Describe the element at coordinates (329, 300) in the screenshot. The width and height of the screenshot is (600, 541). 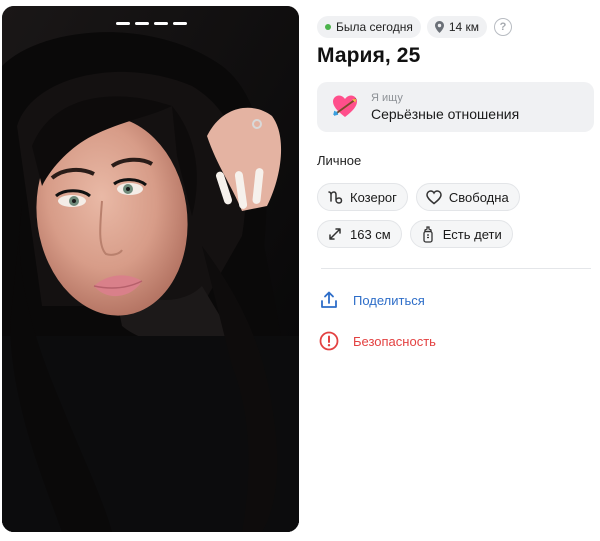
I see `share-icon` at that location.